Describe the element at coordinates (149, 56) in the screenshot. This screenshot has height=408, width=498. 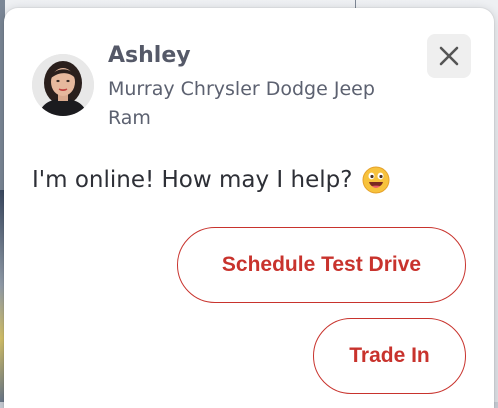
I see `agent-name: Ashley` at that location.